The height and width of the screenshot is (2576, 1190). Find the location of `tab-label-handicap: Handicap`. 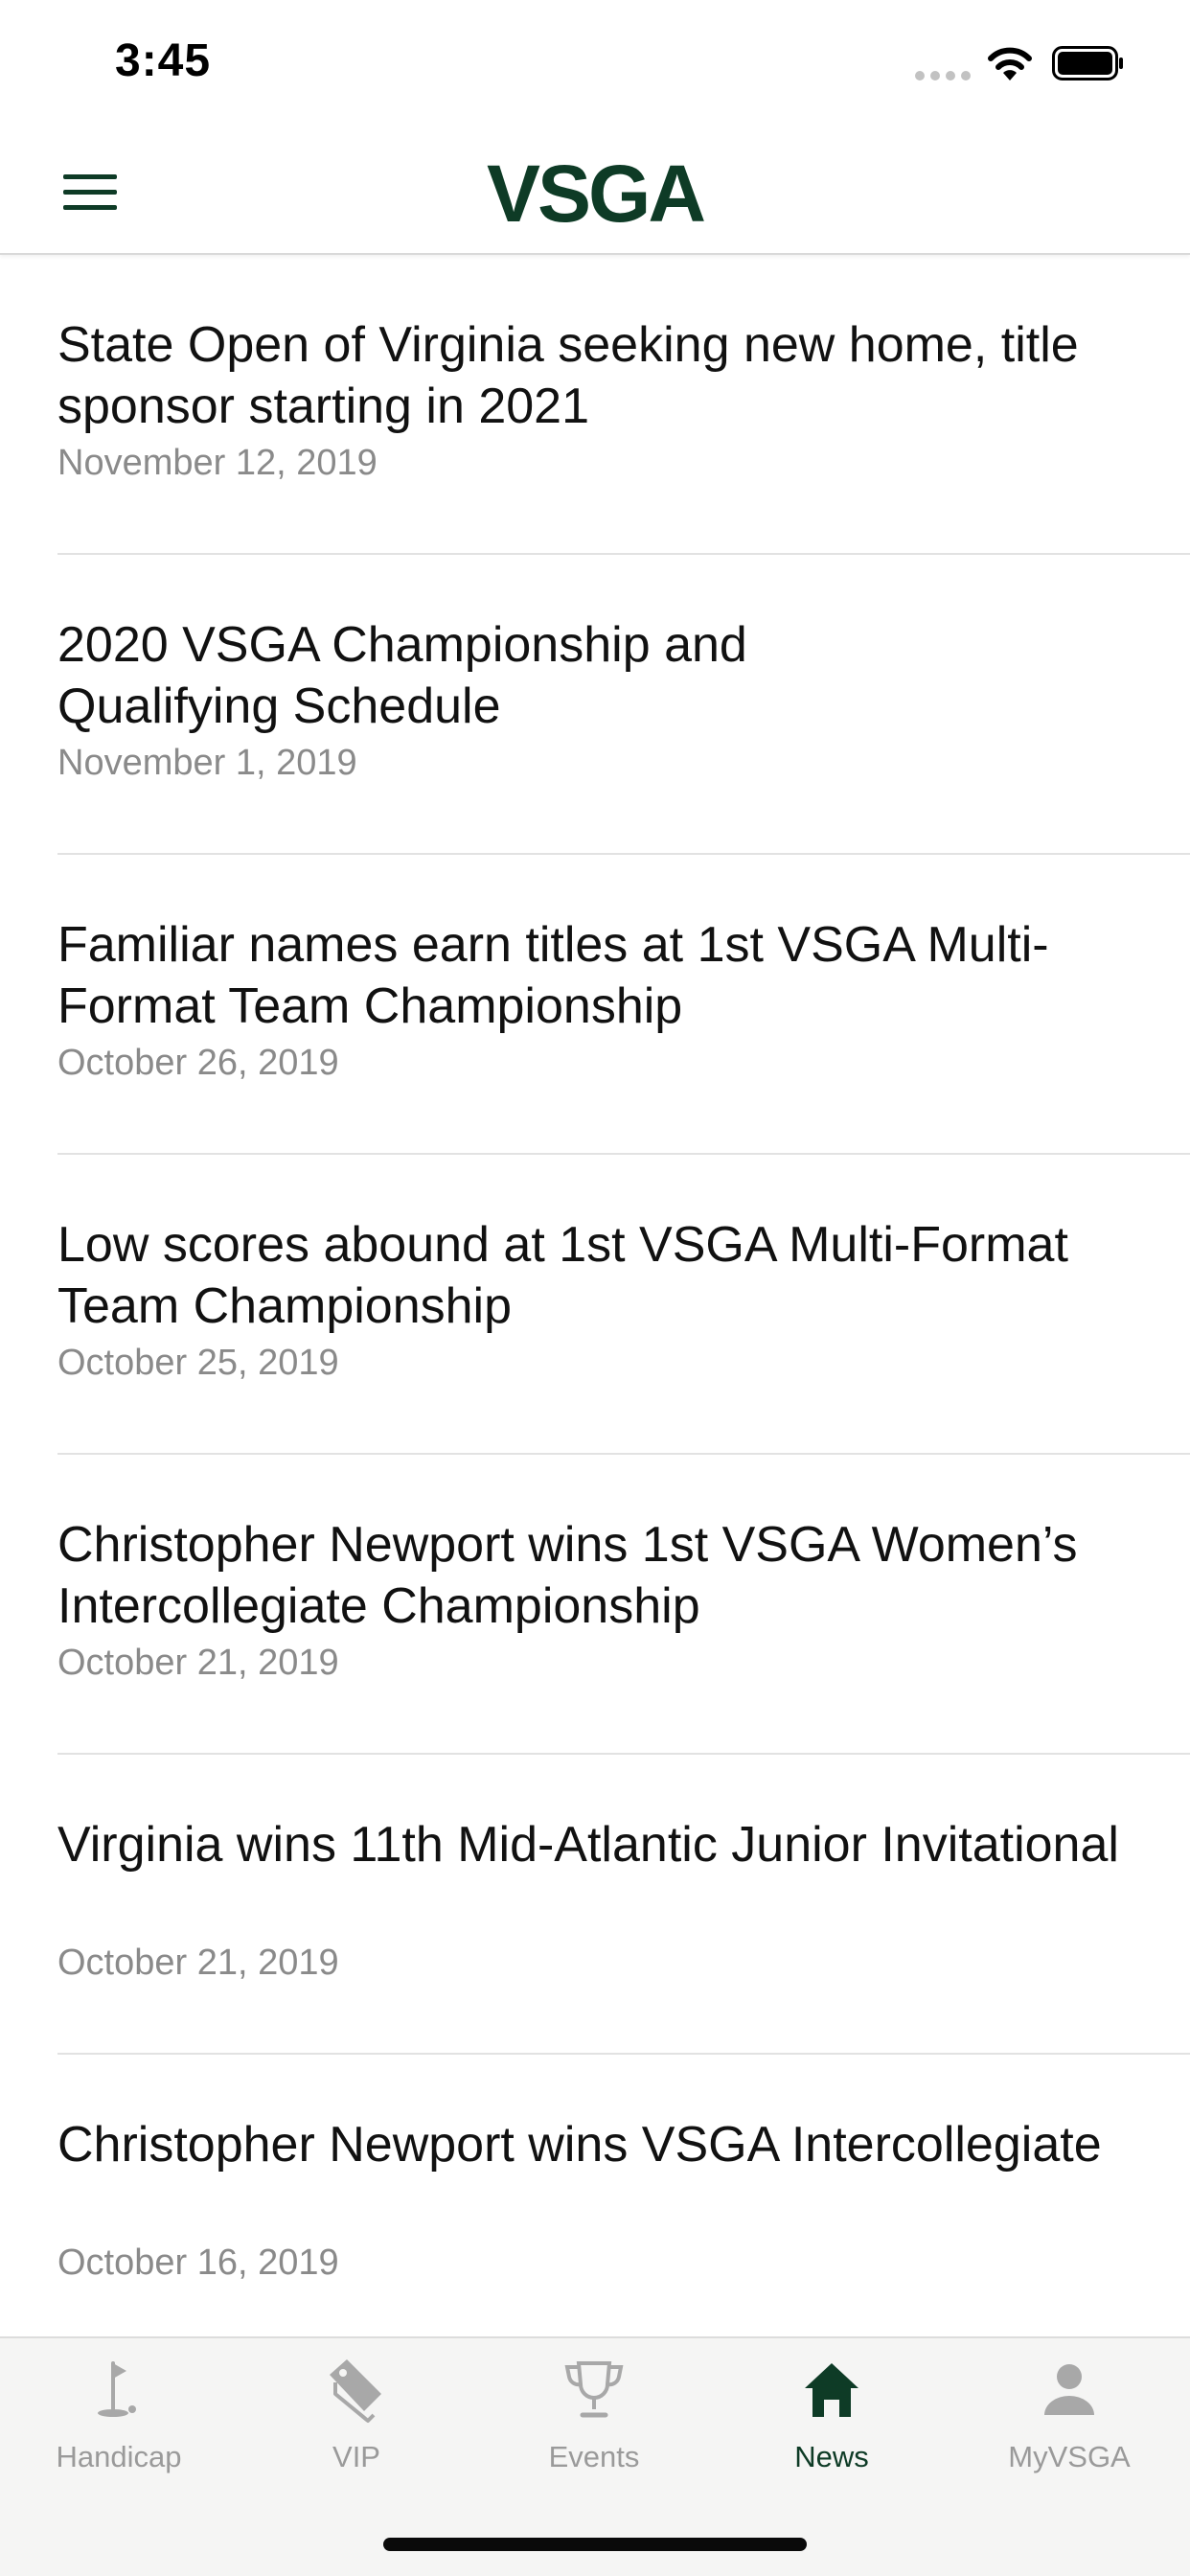

tab-label-handicap: Handicap is located at coordinates (119, 2456).